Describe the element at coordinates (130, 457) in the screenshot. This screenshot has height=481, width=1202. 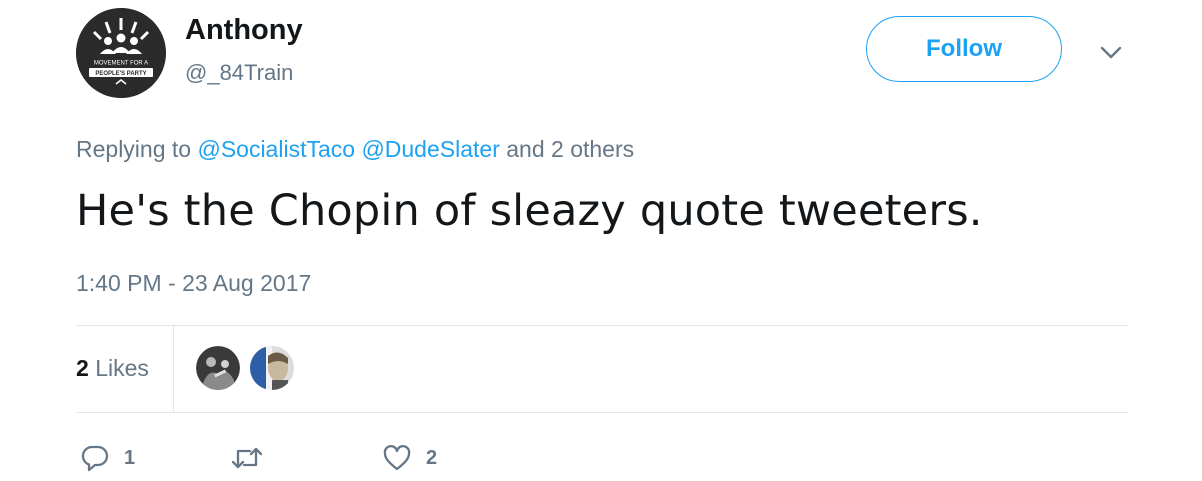
I see `reply-count: 1` at that location.